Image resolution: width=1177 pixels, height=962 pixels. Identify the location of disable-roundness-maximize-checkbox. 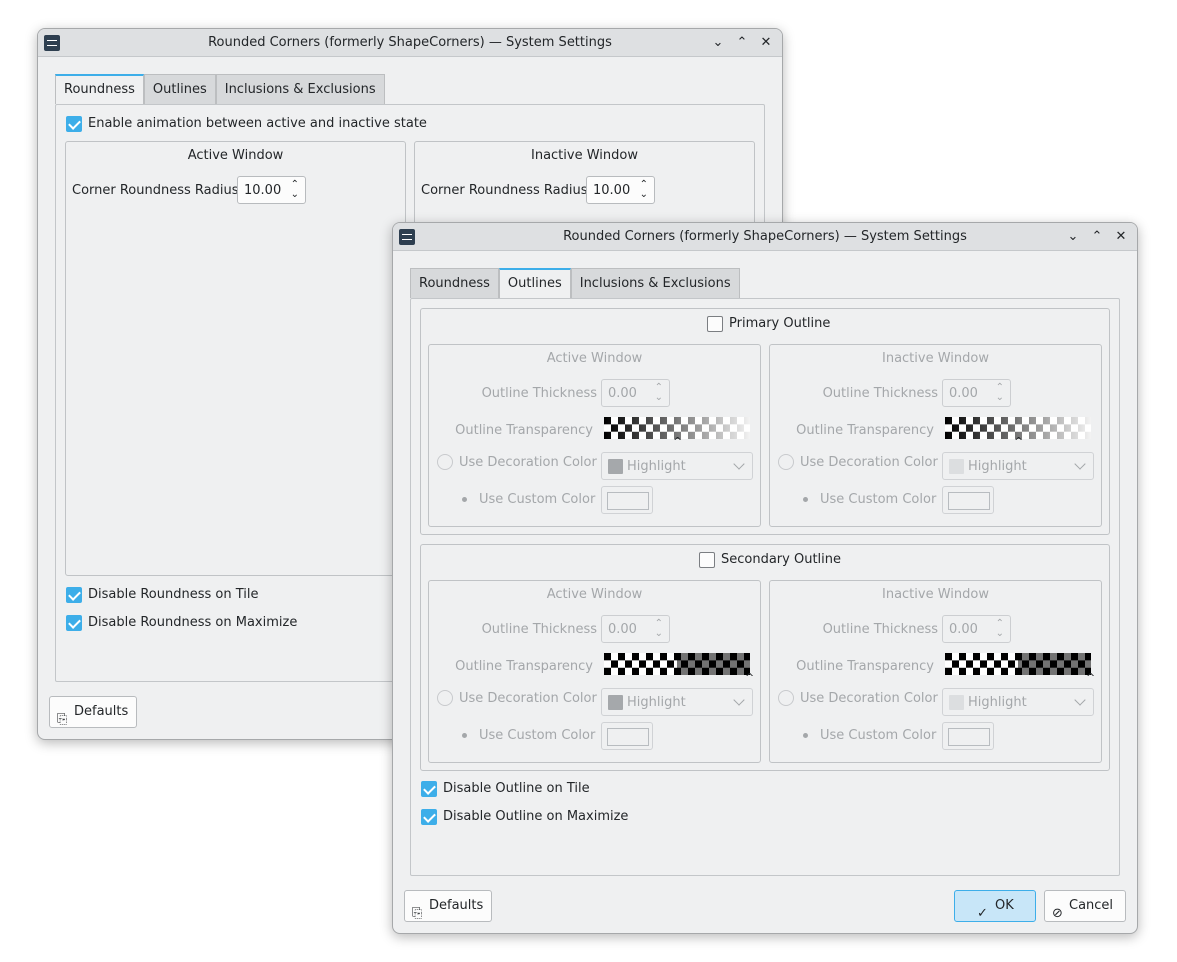
(74, 623).